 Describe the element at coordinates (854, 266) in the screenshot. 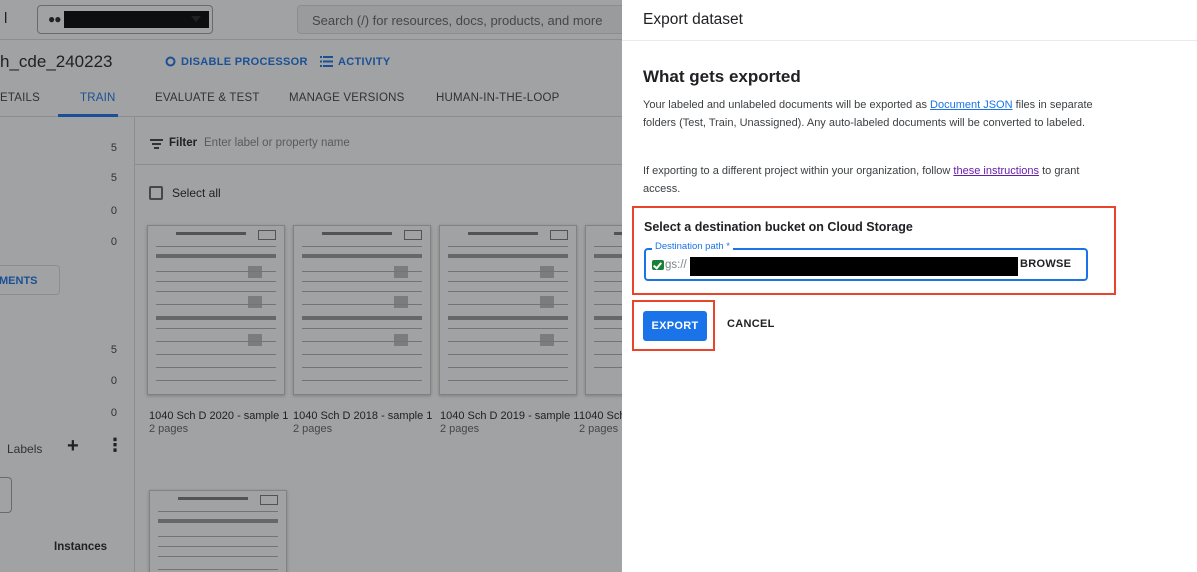

I see `redacted-path` at that location.